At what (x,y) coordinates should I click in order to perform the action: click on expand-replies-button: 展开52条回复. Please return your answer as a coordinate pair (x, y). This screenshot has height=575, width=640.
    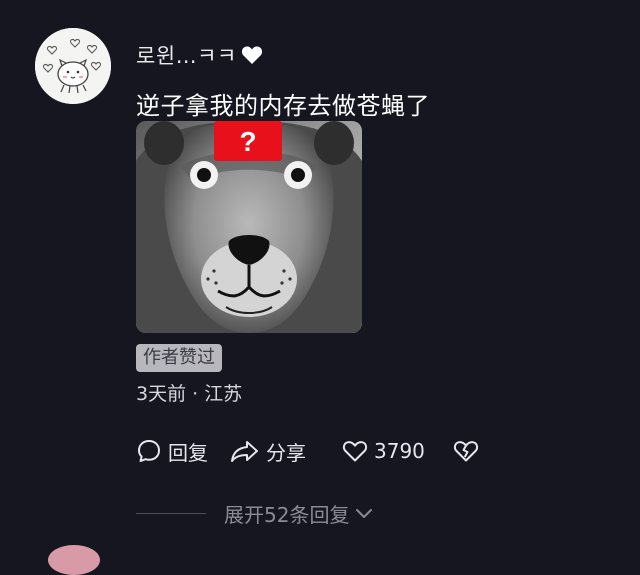
    Looking at the image, I should click on (298, 513).